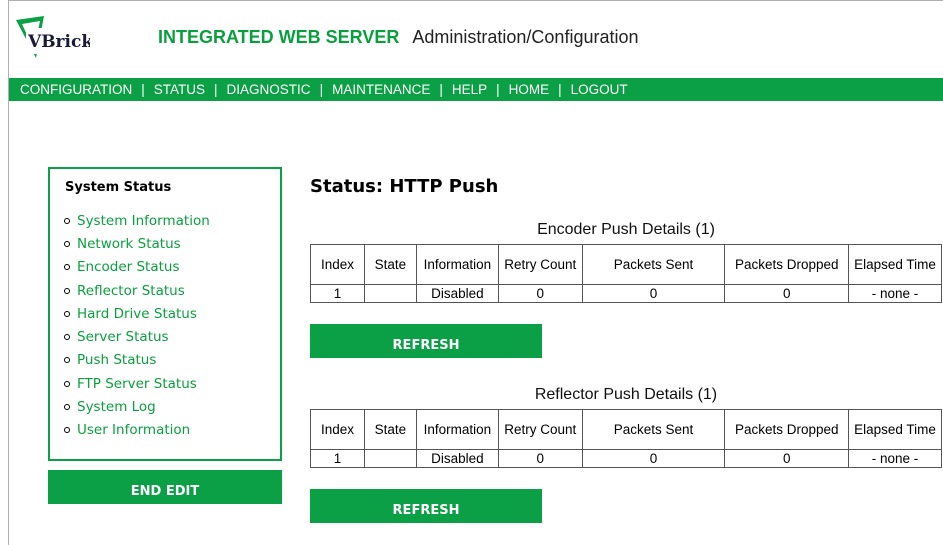 This screenshot has width=943, height=545. I want to click on sidebar-item-label: Hard Drive Status, so click(137, 313).